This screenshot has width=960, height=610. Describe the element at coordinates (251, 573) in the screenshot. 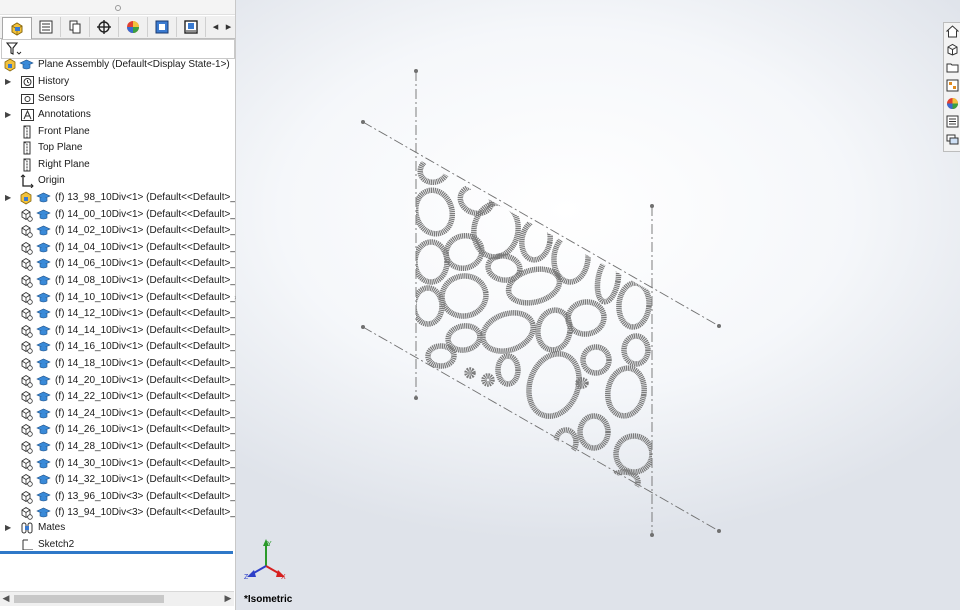

I see `triad-z-arrow` at that location.